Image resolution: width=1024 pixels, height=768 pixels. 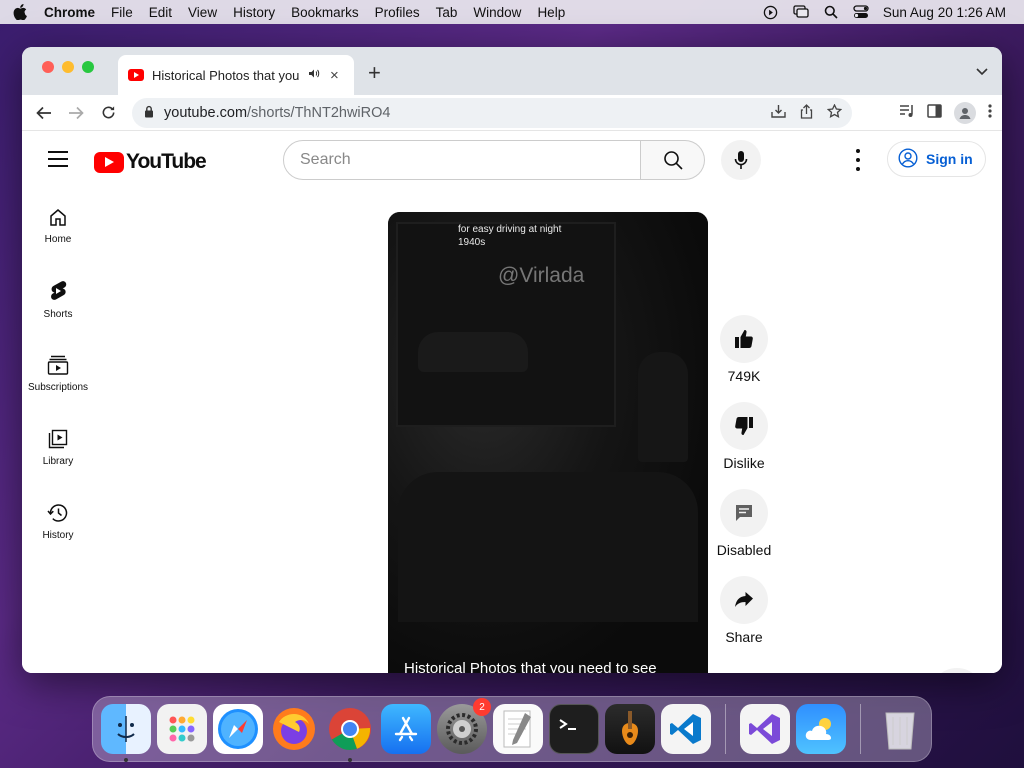 What do you see at coordinates (294, 729) in the screenshot?
I see `dock-firefox-icon` at bounding box center [294, 729].